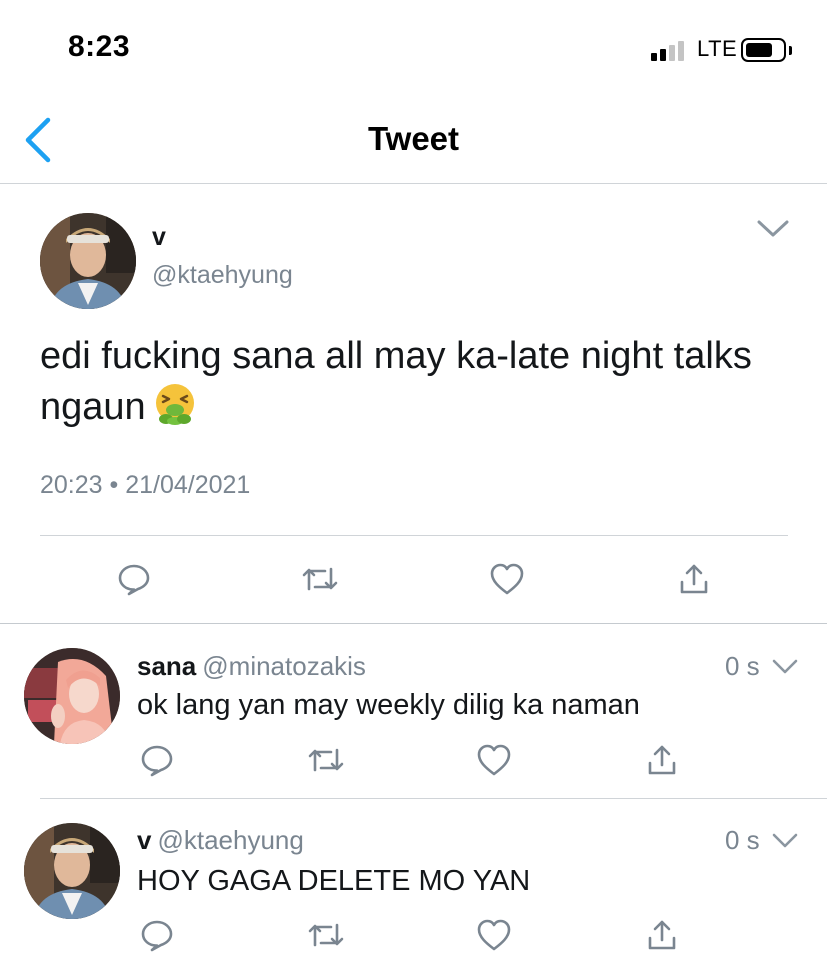  I want to click on signal-strength-icon, so click(671, 51).